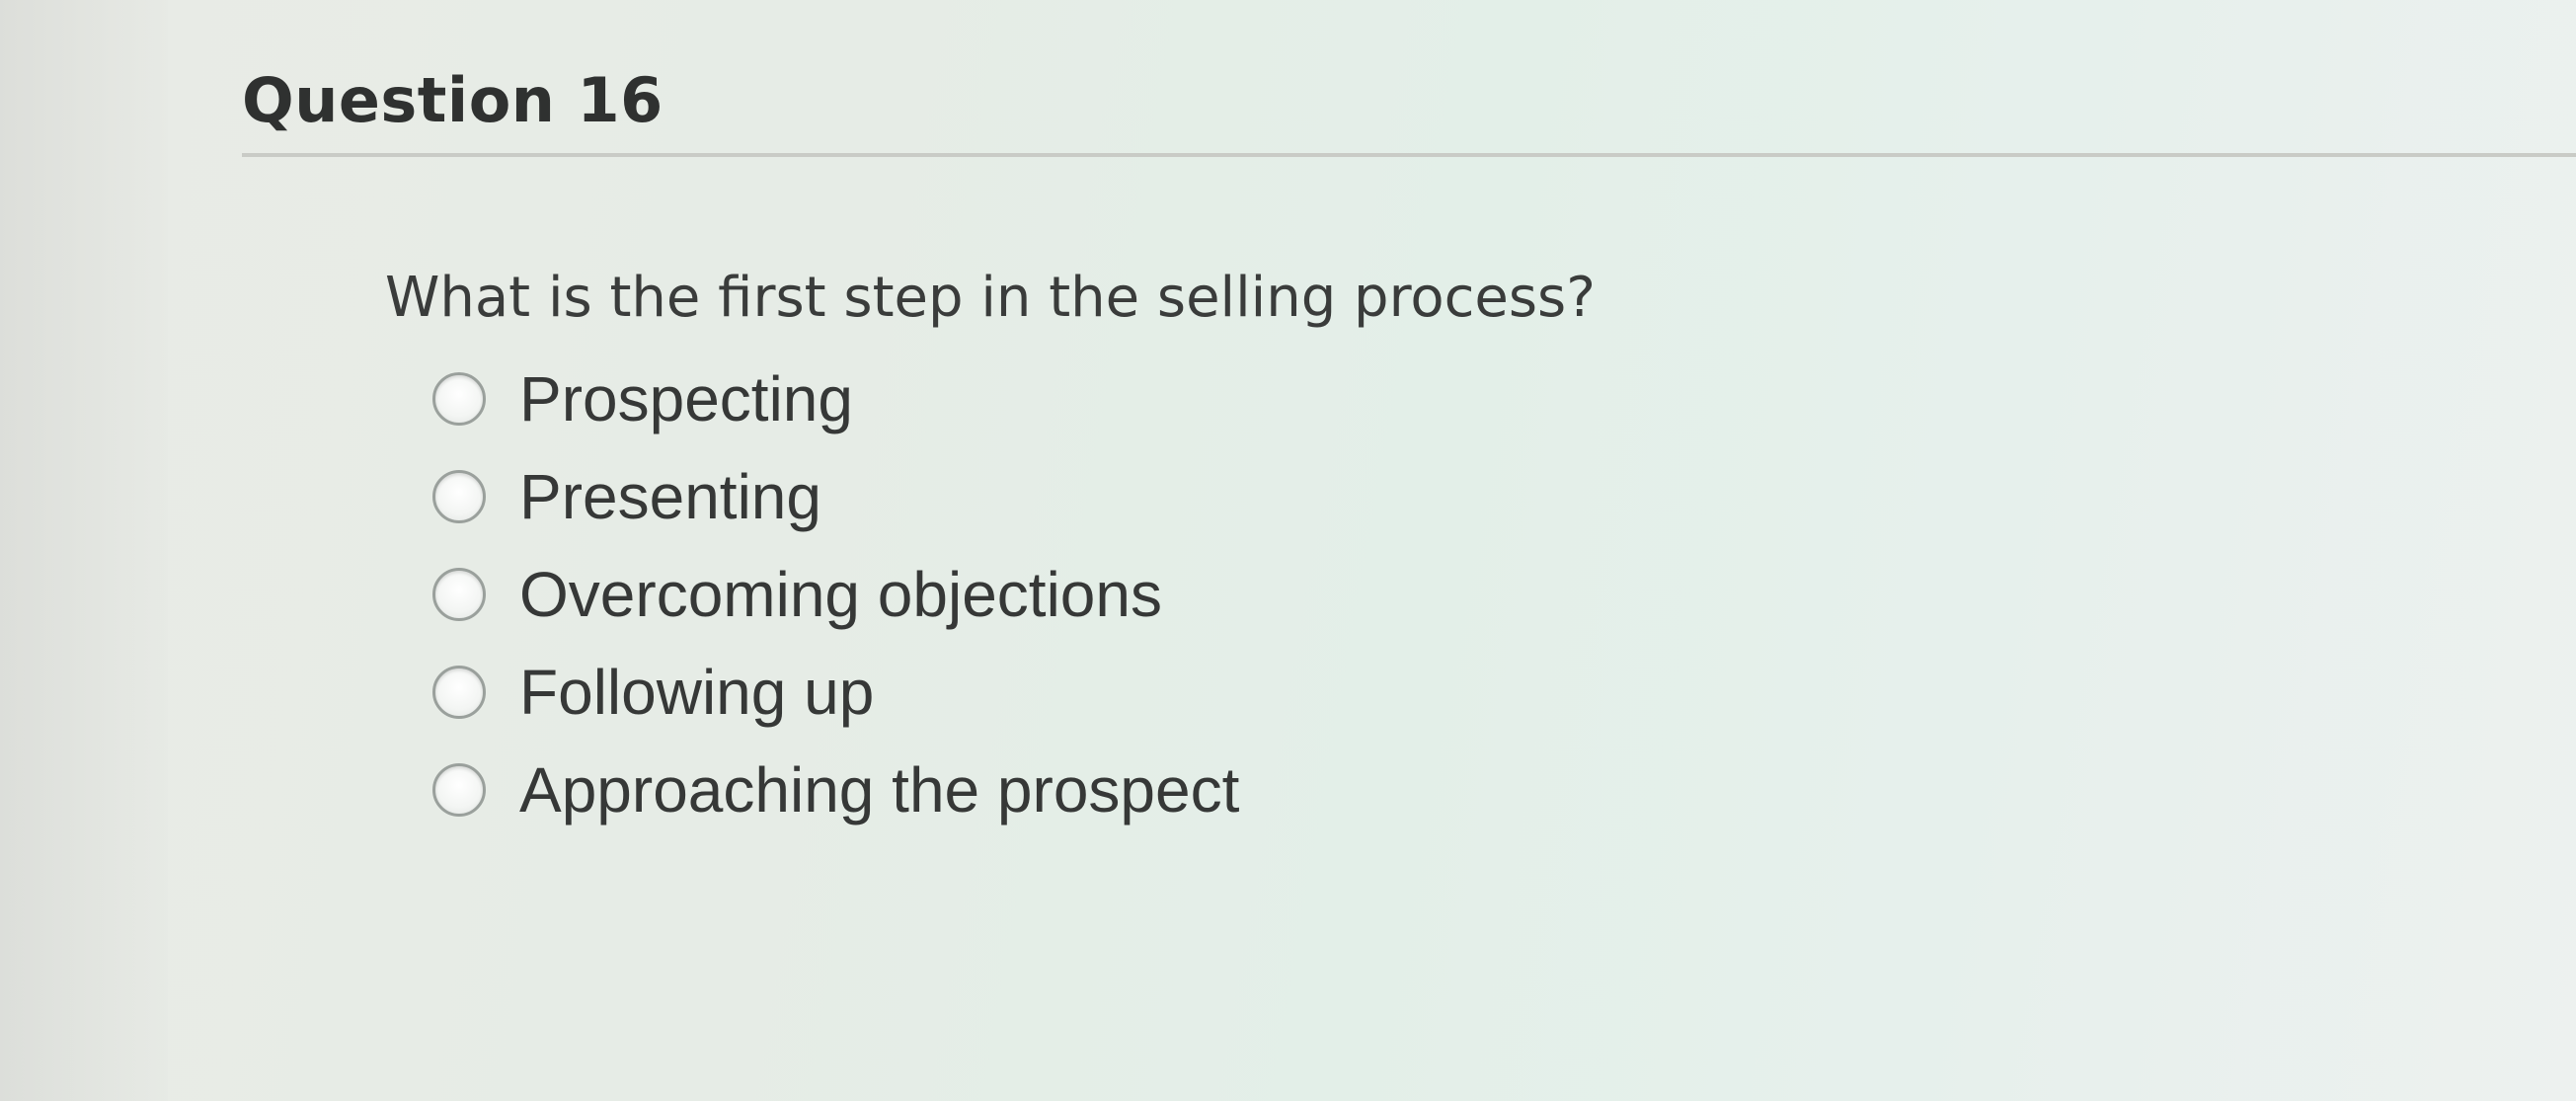  What do you see at coordinates (1014, 496) in the screenshot?
I see `answer-option-presenting: Presenting` at bounding box center [1014, 496].